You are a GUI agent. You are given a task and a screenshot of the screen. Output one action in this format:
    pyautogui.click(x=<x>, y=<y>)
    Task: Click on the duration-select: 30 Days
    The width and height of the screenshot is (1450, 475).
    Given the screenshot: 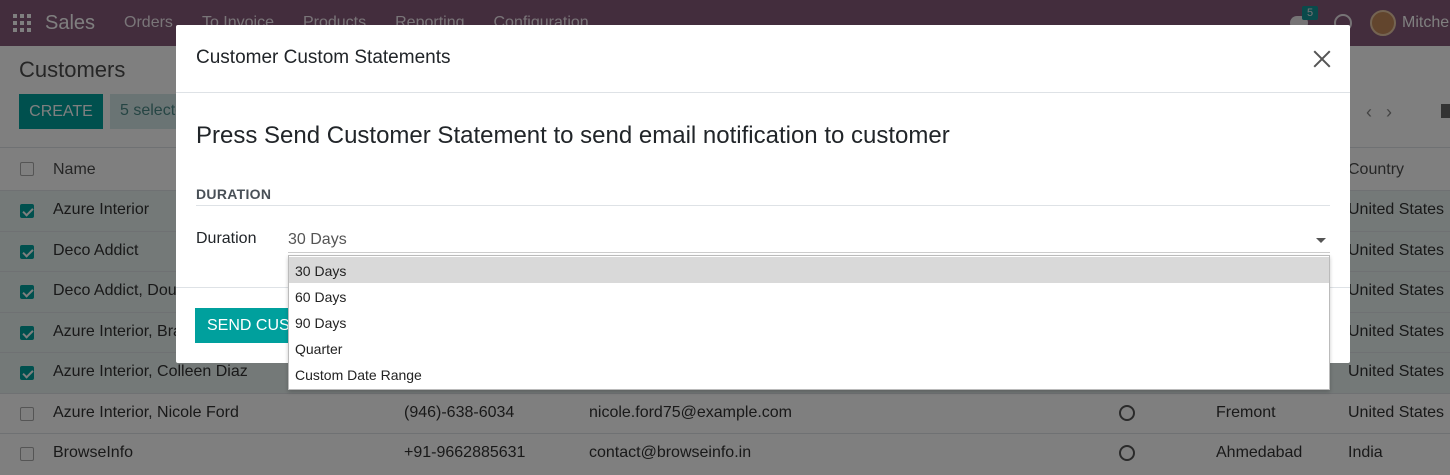 What is the action you would take?
    pyautogui.click(x=809, y=241)
    